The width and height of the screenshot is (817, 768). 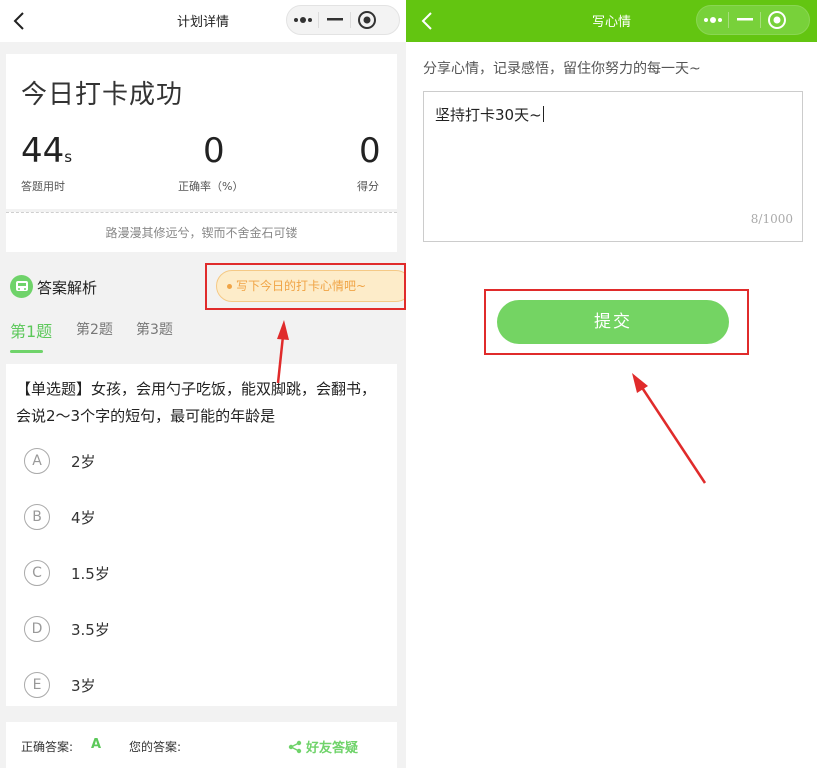 I want to click on option-a: A 2岁, so click(x=174, y=461).